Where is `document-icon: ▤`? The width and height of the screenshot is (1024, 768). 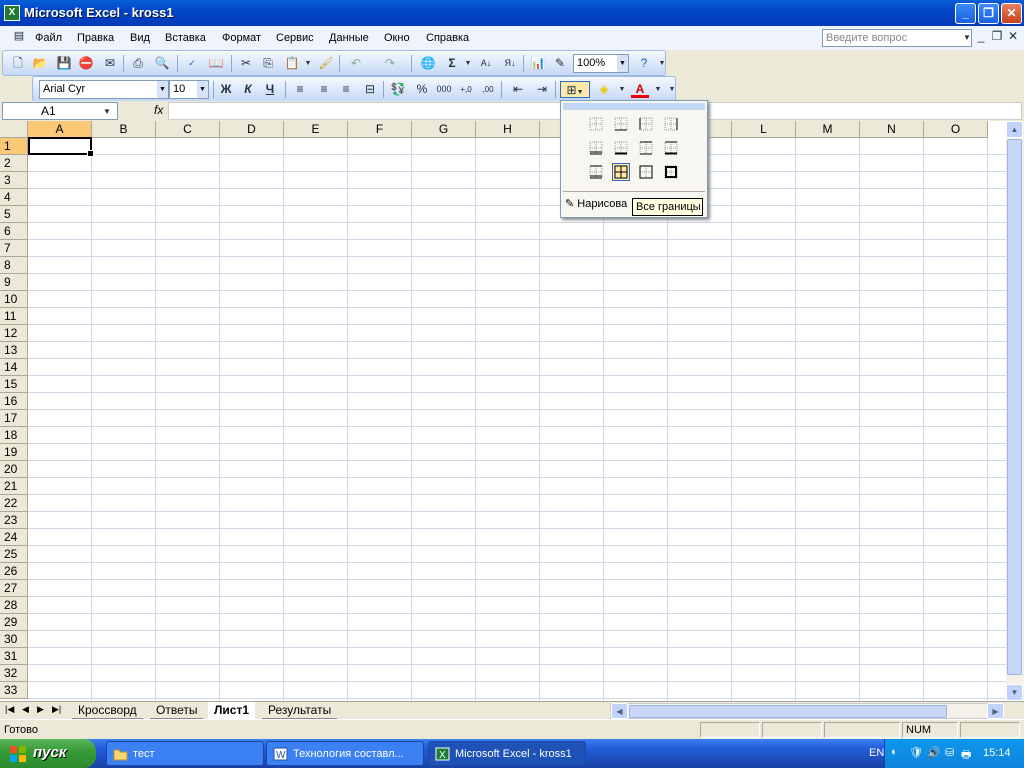 document-icon: ▤ is located at coordinates (19, 36).